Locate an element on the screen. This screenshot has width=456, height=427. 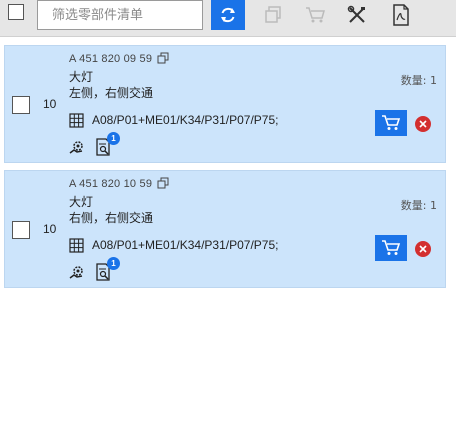
part-description: 右侧，右侧交通 is located at coordinates (111, 218).